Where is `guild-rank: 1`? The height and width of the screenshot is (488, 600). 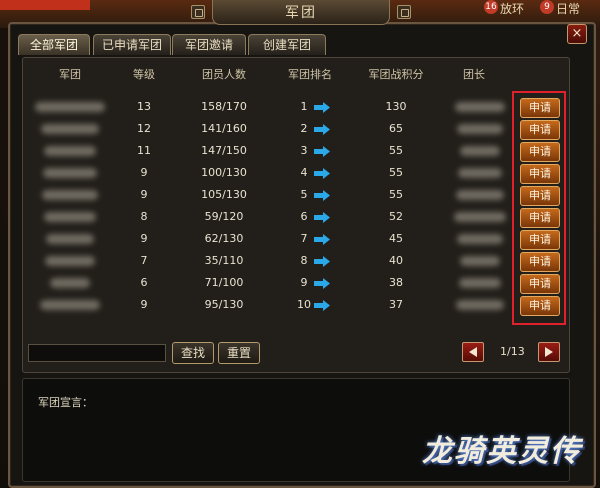 guild-rank: 1 is located at coordinates (304, 106).